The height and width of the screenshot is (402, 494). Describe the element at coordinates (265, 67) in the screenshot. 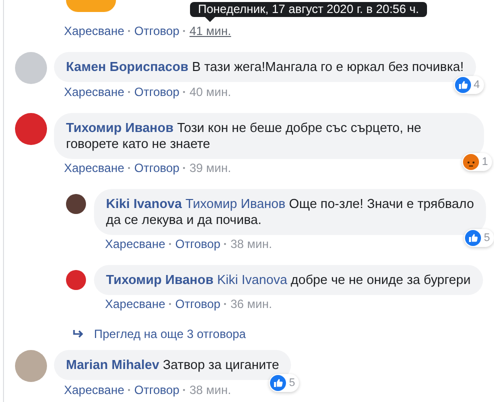

I see `comment-text: Камен Бориспасов В тази жега!Мангала го е юркал без почивка!` at that location.